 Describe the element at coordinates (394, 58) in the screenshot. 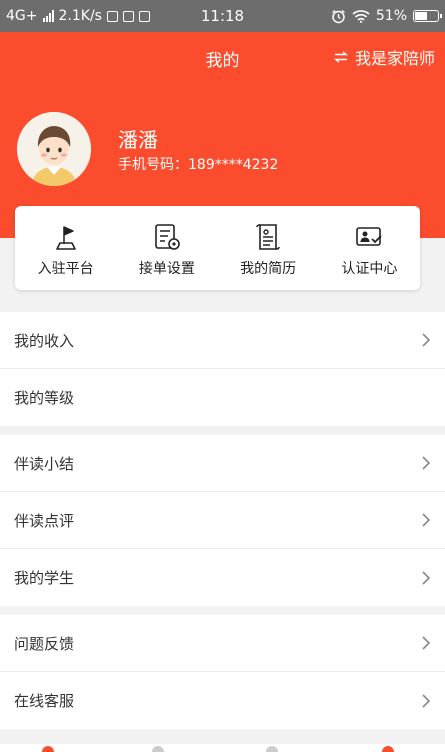

I see `switch-role-label: 我是家陪师` at that location.